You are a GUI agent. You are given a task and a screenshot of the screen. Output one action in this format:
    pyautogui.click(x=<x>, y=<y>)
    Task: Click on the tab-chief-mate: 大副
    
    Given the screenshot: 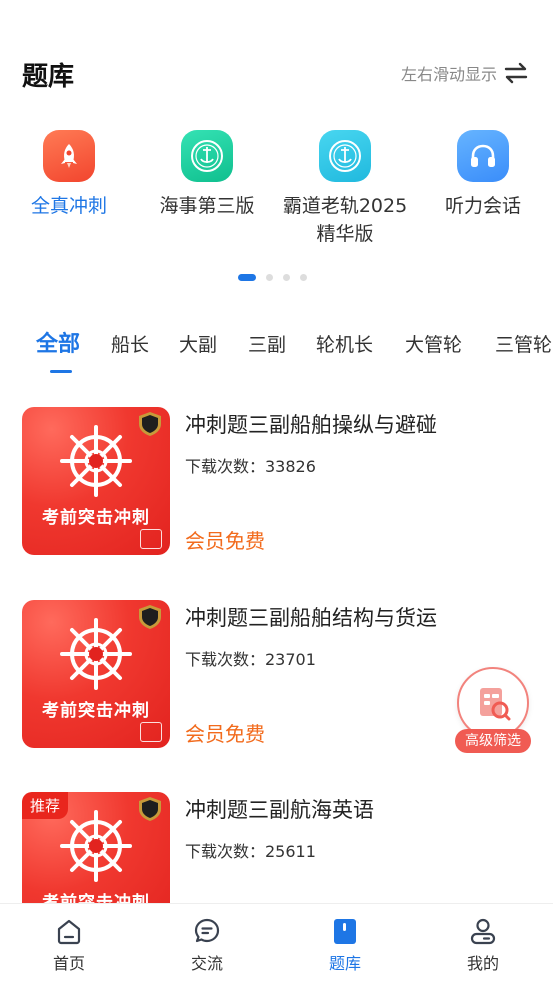 What is the action you would take?
    pyautogui.click(x=198, y=343)
    